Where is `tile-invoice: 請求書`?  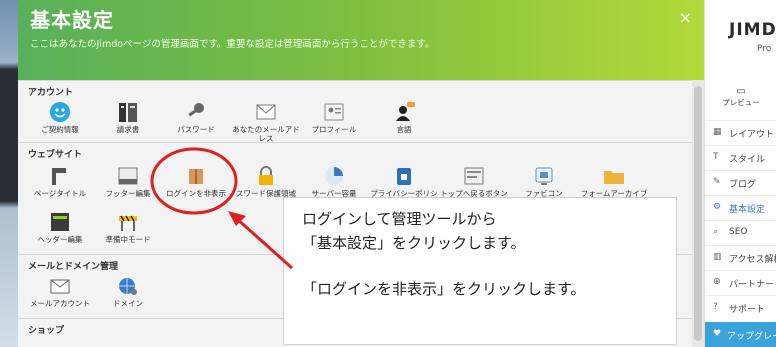 tile-invoice: 請求書 is located at coordinates (128, 117).